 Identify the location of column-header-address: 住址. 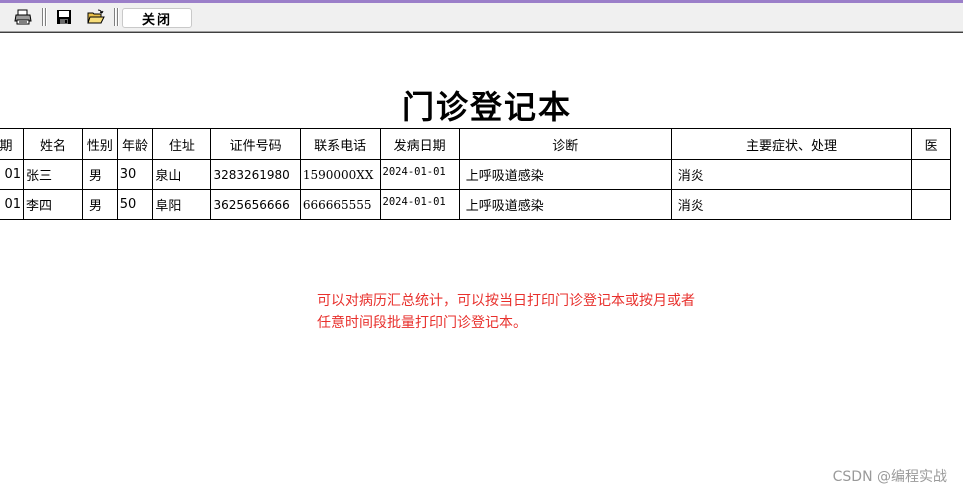
(182, 144).